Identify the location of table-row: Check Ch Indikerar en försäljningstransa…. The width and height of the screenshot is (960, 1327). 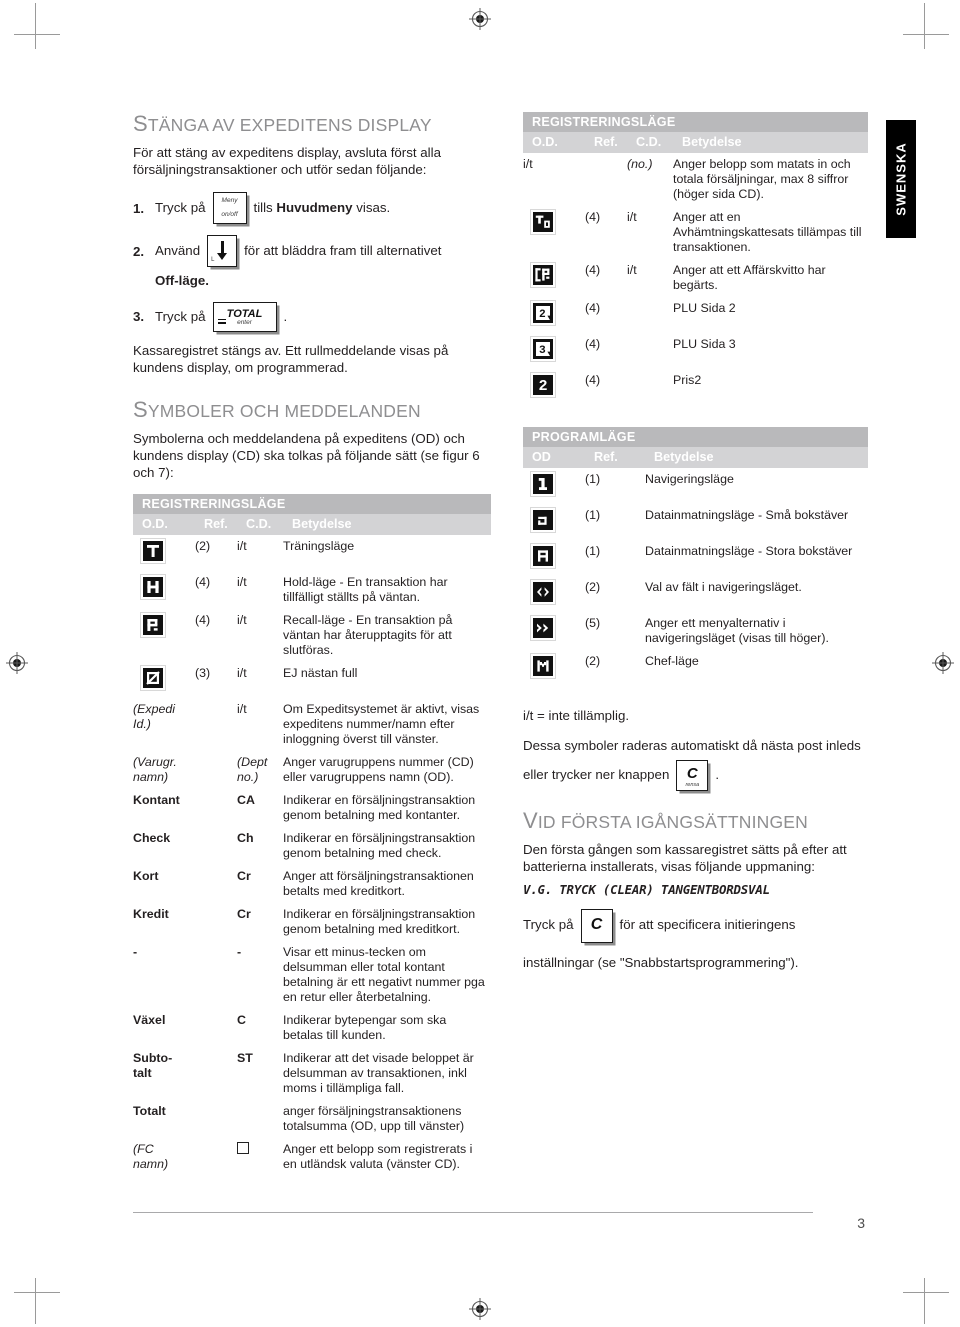
(312, 846).